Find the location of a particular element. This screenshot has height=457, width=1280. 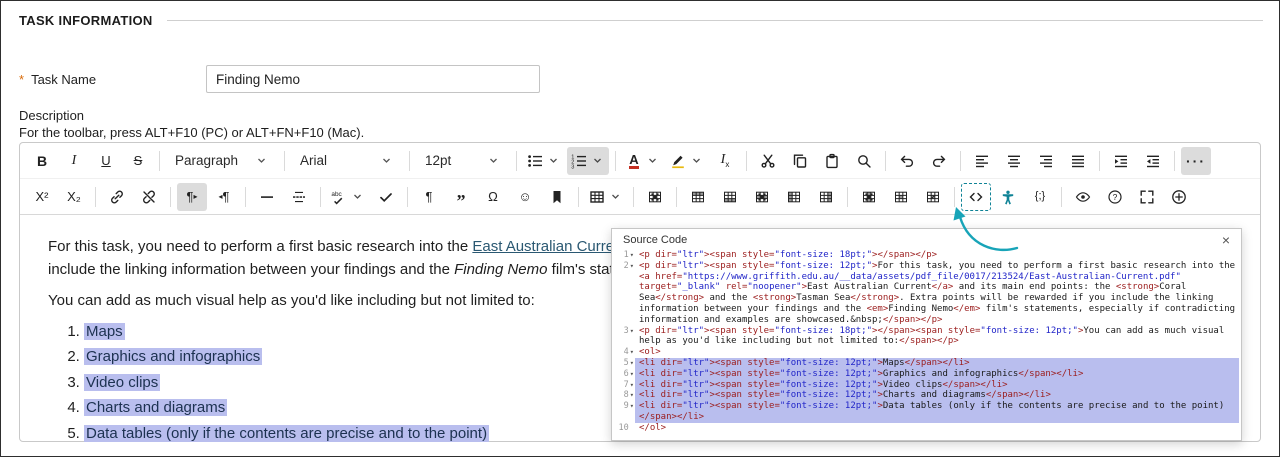

rtl-button: ◂ ¶ is located at coordinates (224, 197).